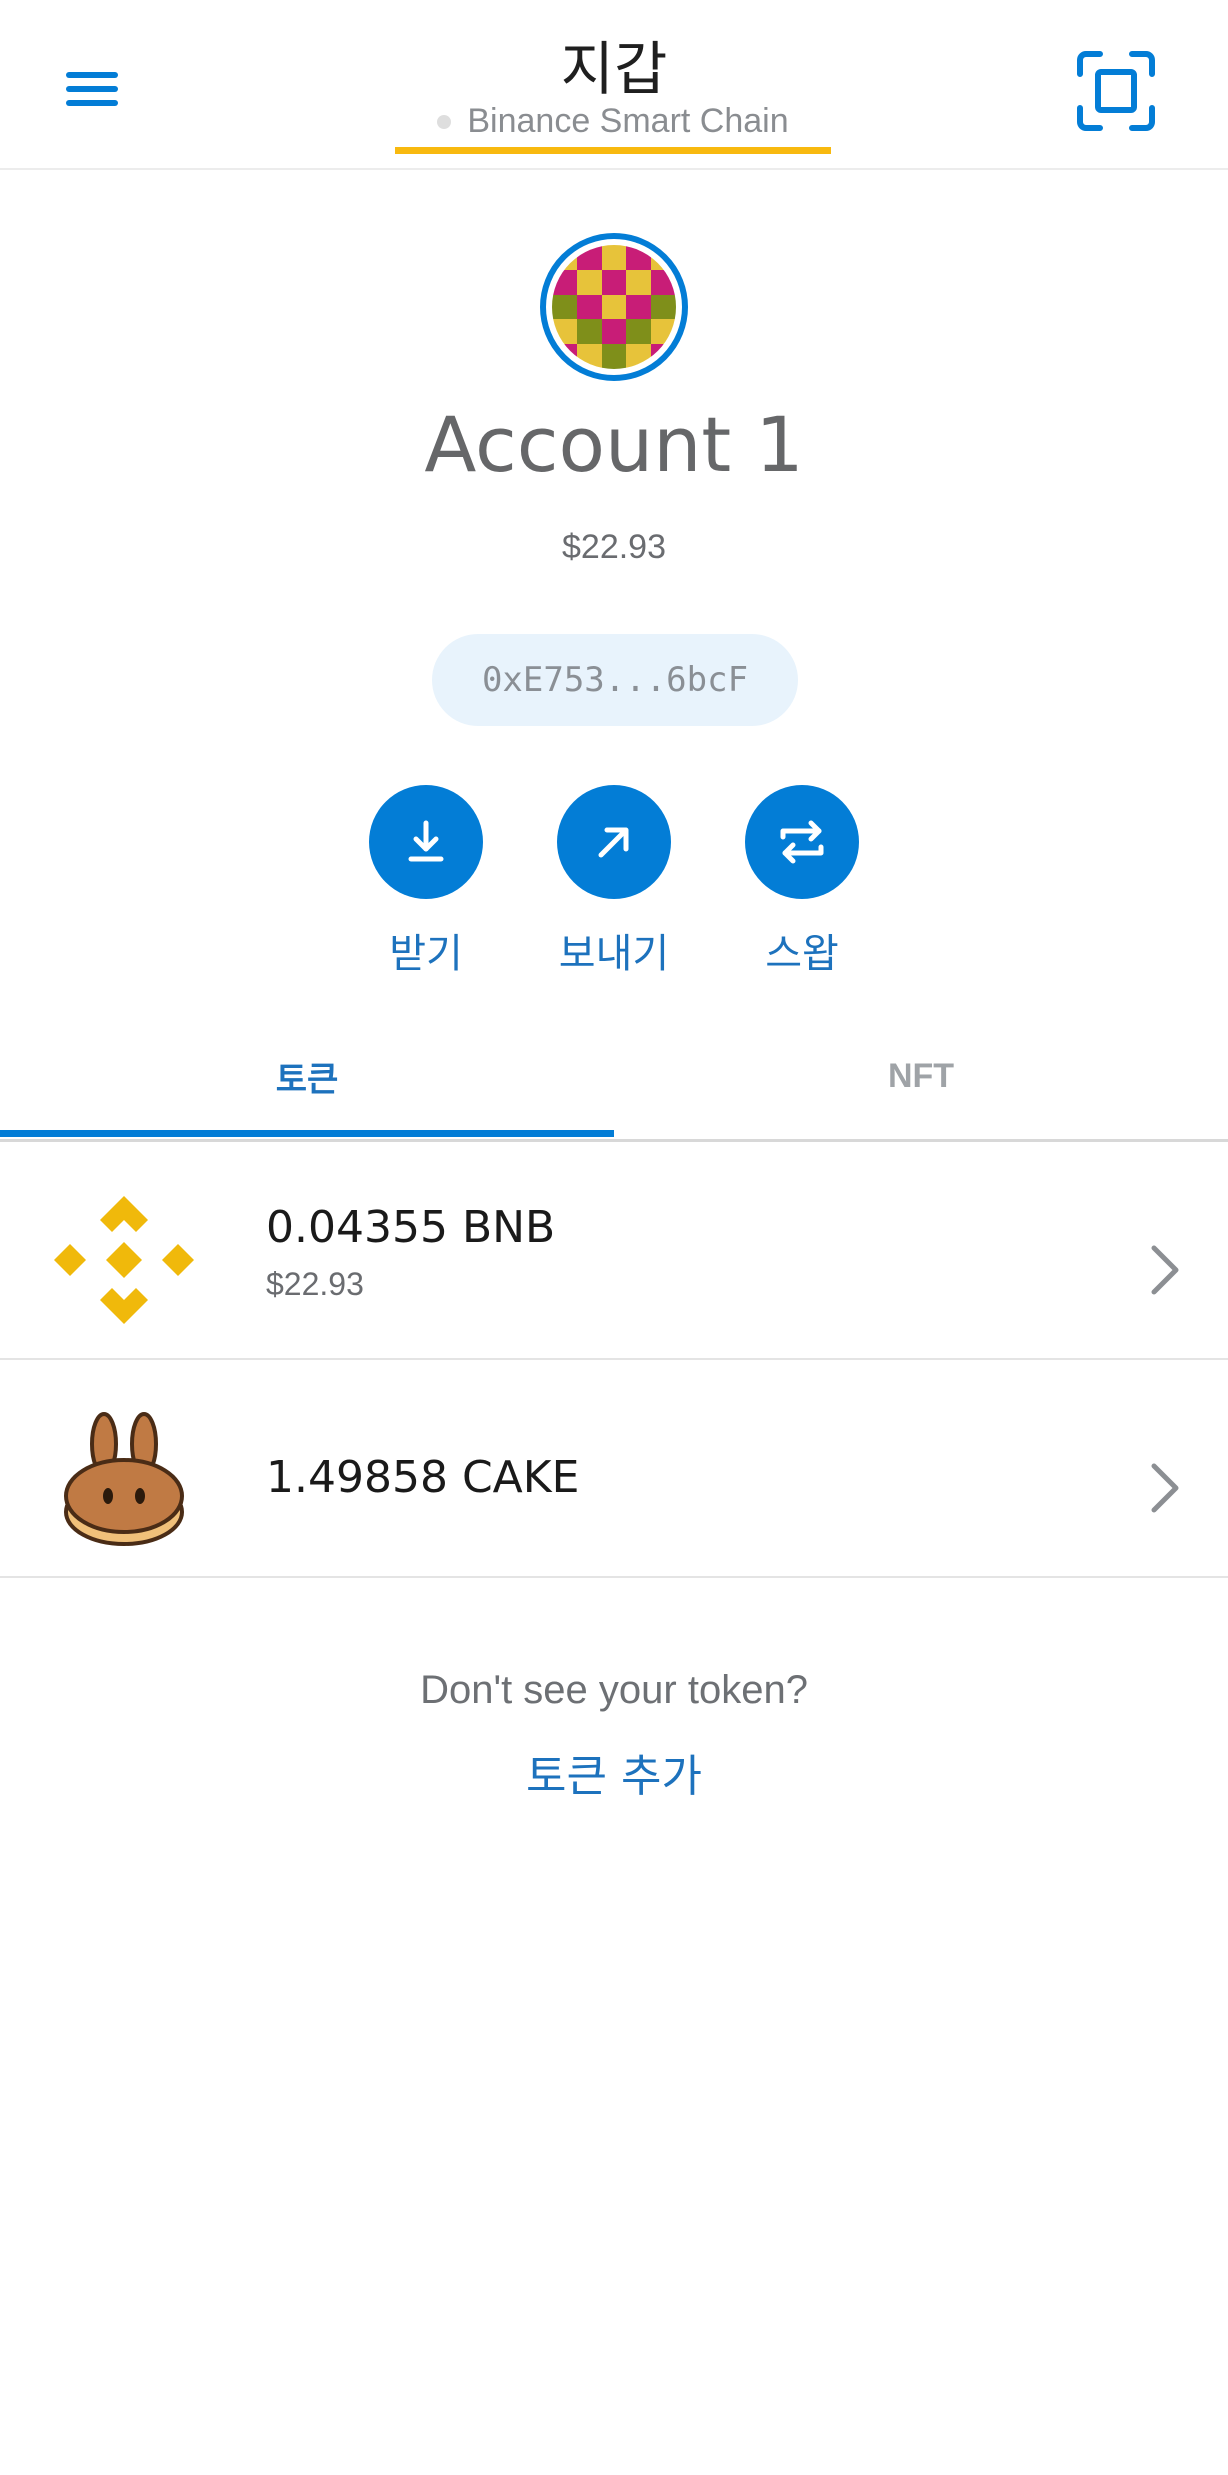 This screenshot has width=1228, height=2475. Describe the element at coordinates (614, 954) in the screenshot. I see `send-label: 보내기` at that location.